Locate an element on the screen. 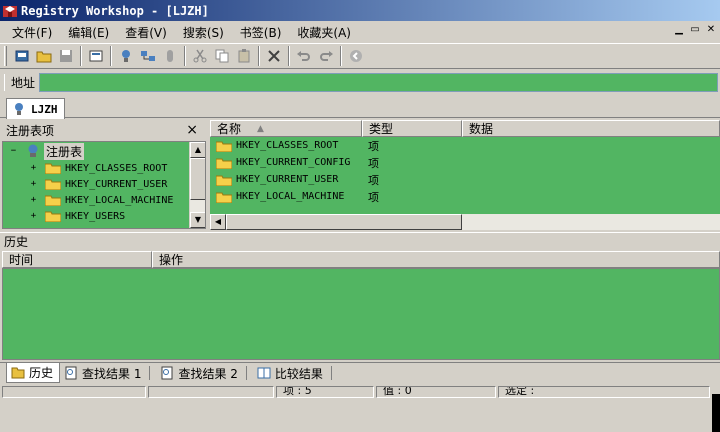 Image resolution: width=720 pixels, height=432 pixels. open-icon is located at coordinates (44, 56).